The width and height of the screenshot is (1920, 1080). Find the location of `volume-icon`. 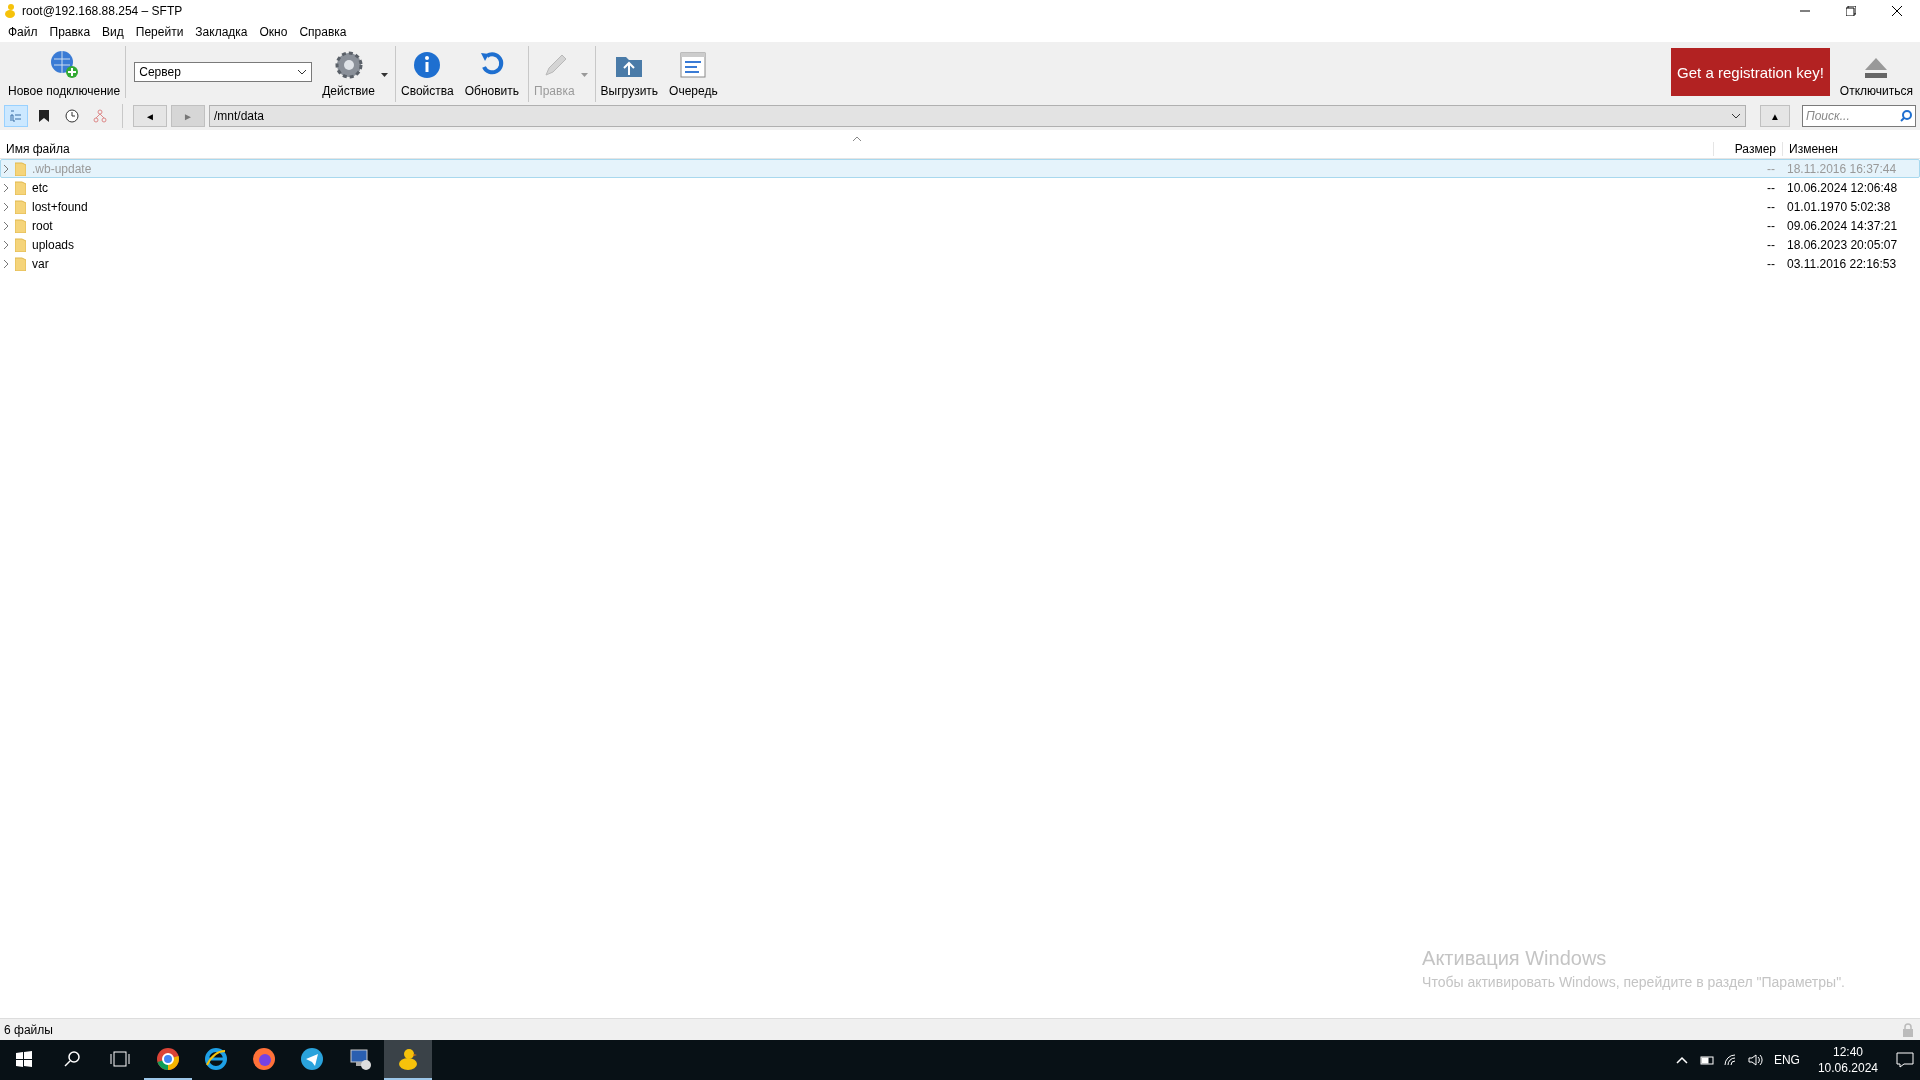

volume-icon is located at coordinates (1755, 1060).